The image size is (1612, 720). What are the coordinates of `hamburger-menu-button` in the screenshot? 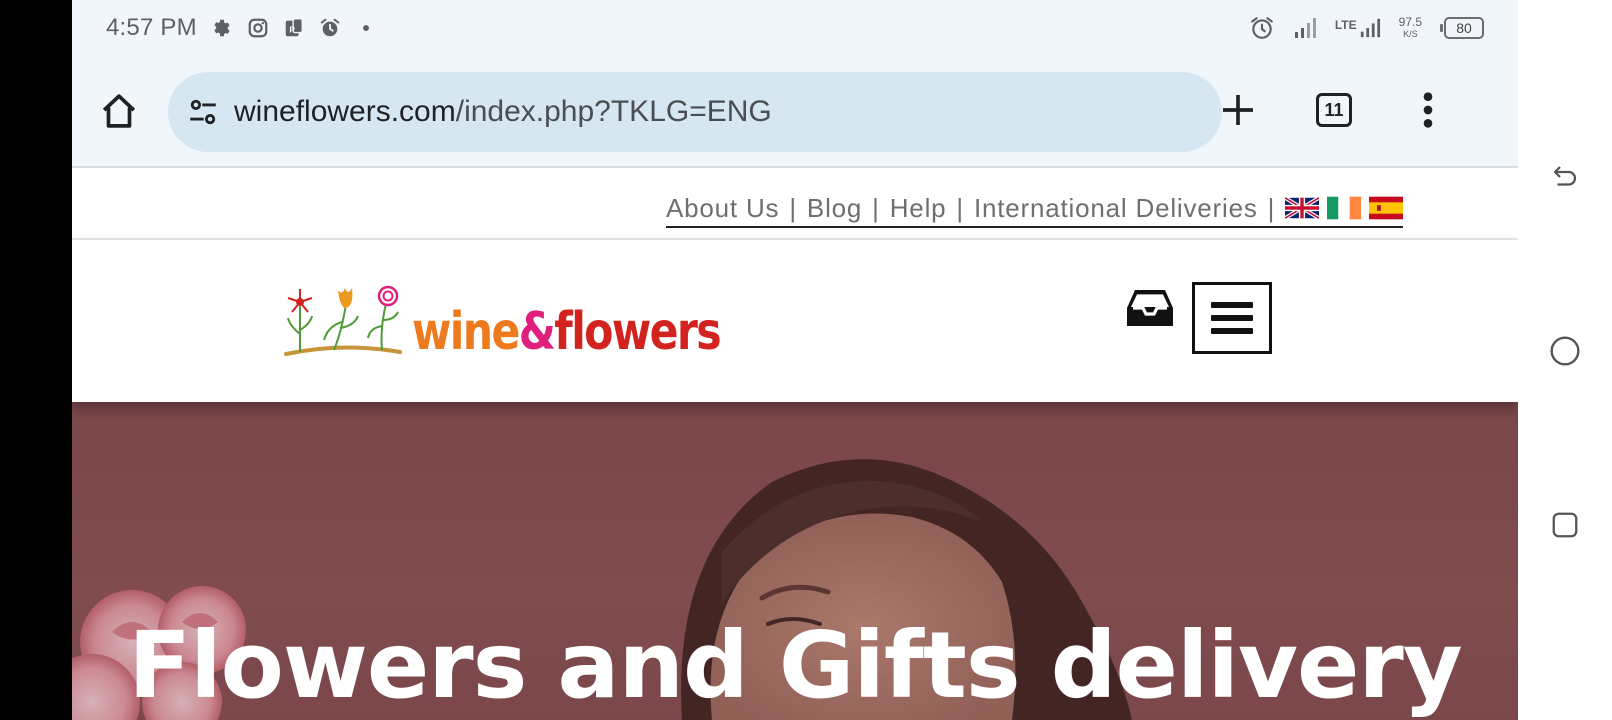 It's located at (1232, 318).